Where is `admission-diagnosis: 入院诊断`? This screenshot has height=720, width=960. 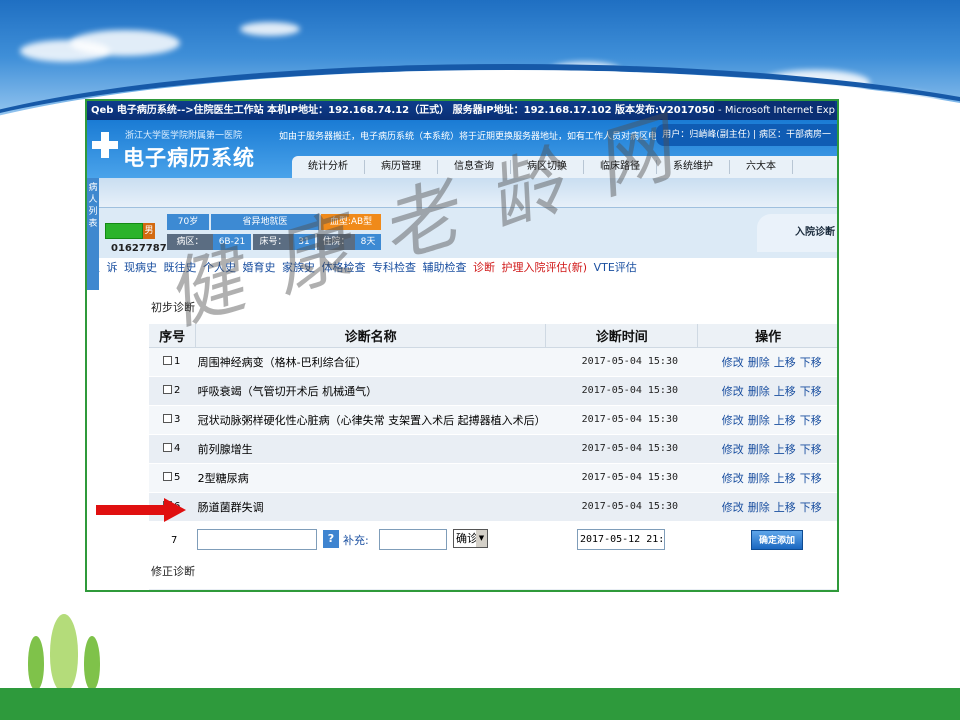
admission-diagnosis: 入院诊断 is located at coordinates (797, 233).